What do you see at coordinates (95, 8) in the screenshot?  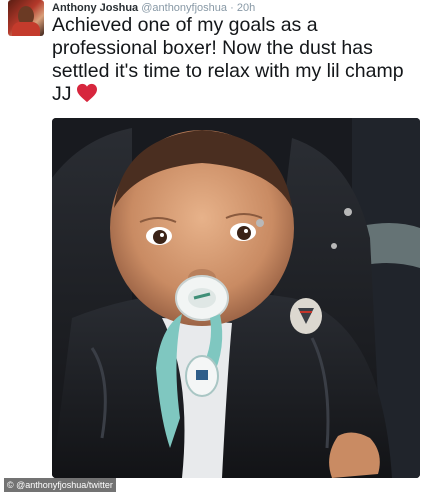 I see `display-name: Anthony Joshua` at bounding box center [95, 8].